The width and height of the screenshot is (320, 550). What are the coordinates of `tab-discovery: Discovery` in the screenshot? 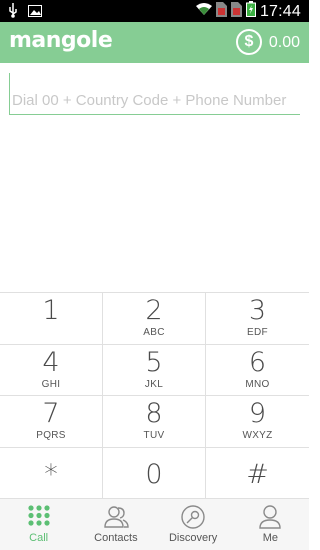 It's located at (193, 524).